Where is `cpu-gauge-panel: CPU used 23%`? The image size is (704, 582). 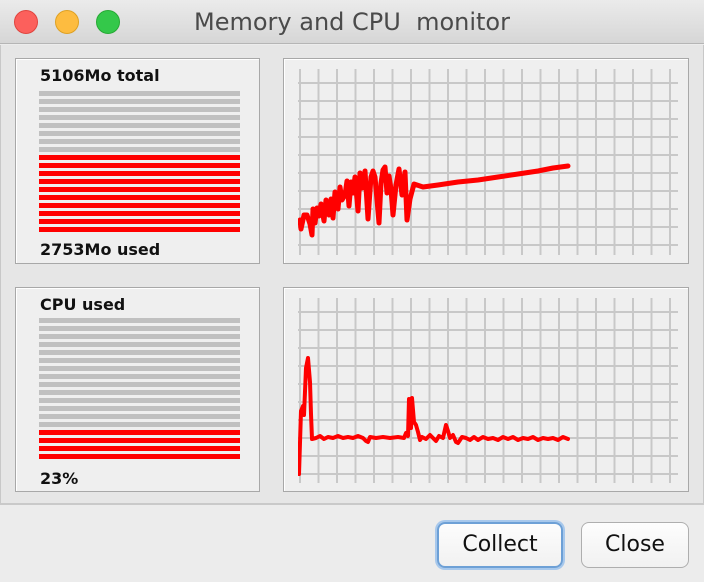
cpu-gauge-panel: CPU used 23% is located at coordinates (137, 389).